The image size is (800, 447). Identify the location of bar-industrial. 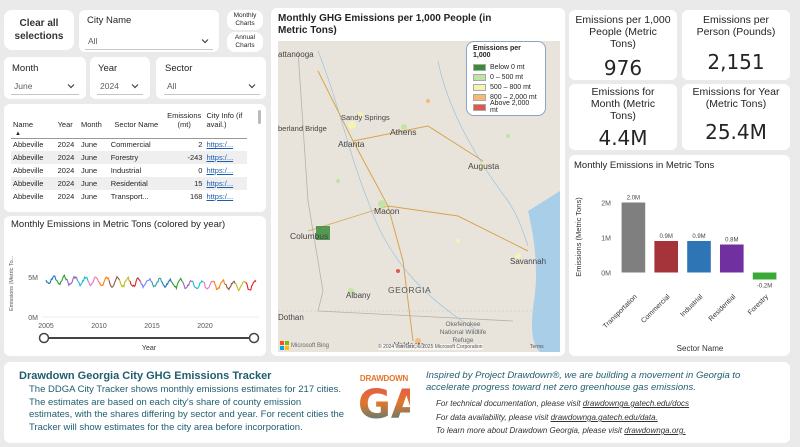
(699, 257).